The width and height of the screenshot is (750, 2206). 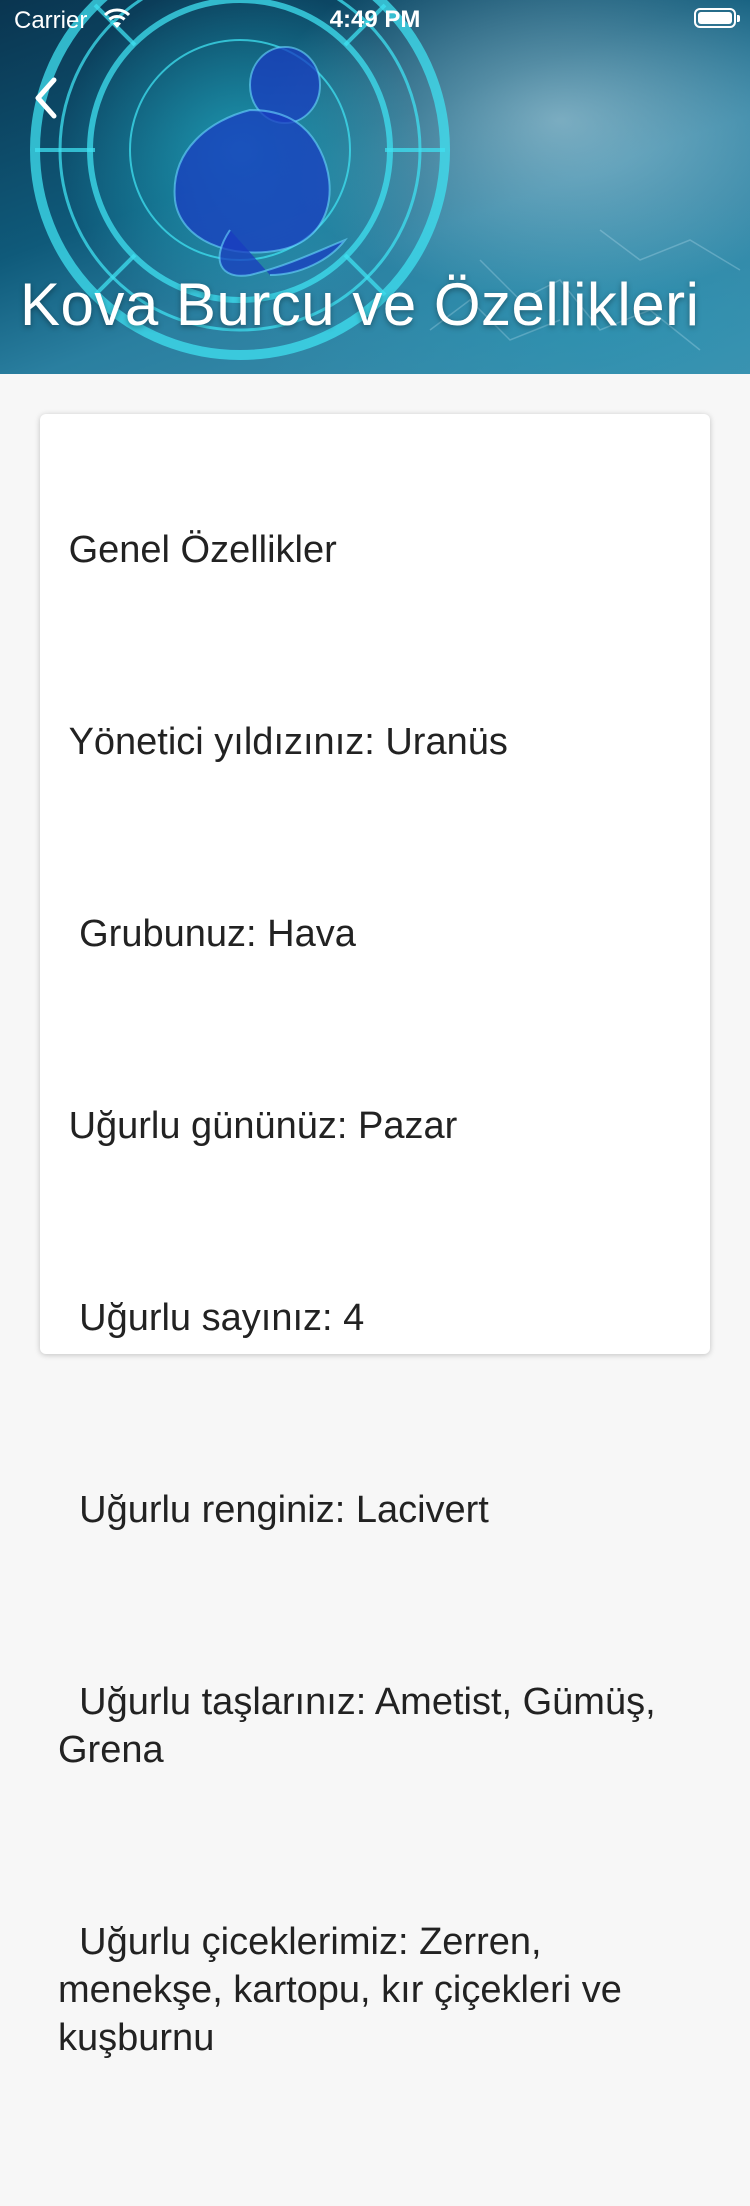 What do you see at coordinates (46, 98) in the screenshot?
I see `chevron-left-icon` at bounding box center [46, 98].